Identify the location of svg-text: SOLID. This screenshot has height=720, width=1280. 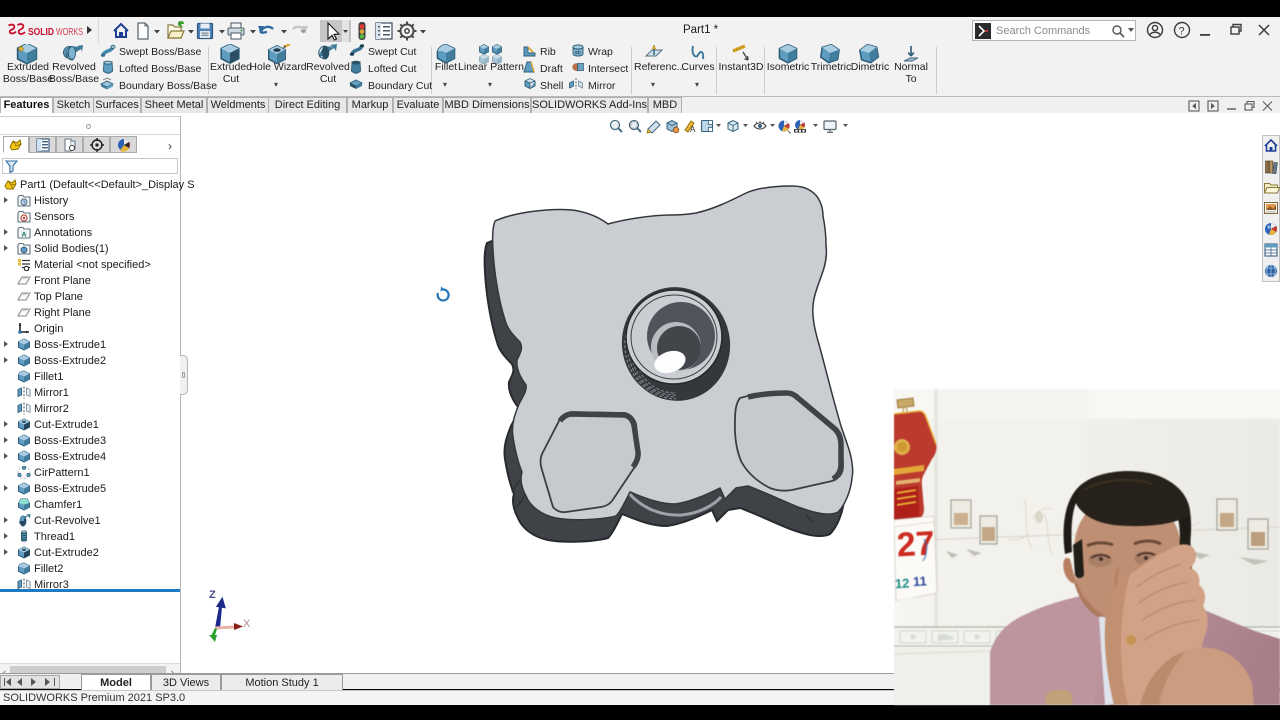
(41, 32).